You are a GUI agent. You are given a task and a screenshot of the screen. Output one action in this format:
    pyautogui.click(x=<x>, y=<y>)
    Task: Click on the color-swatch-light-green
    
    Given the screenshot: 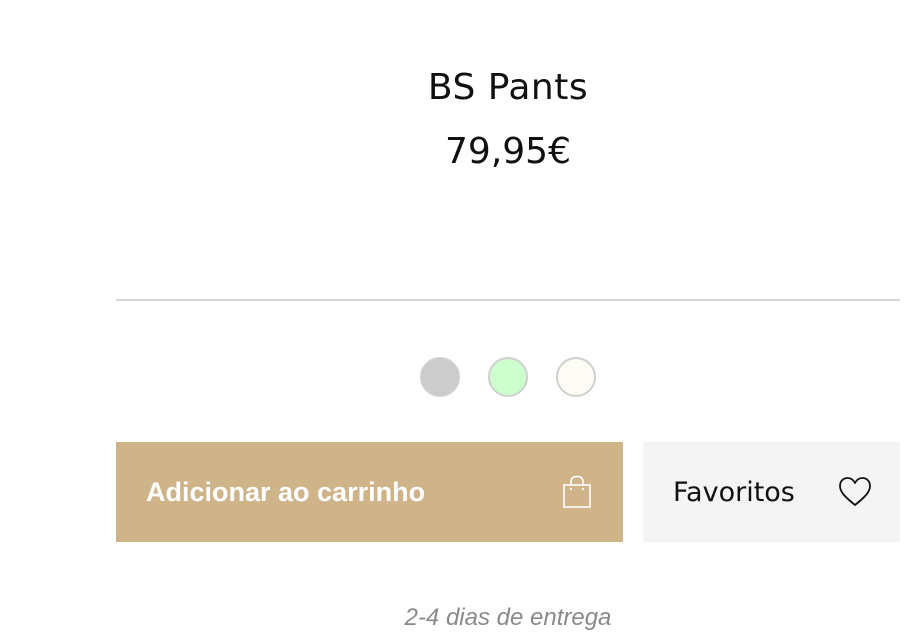 What is the action you would take?
    pyautogui.click(x=508, y=377)
    